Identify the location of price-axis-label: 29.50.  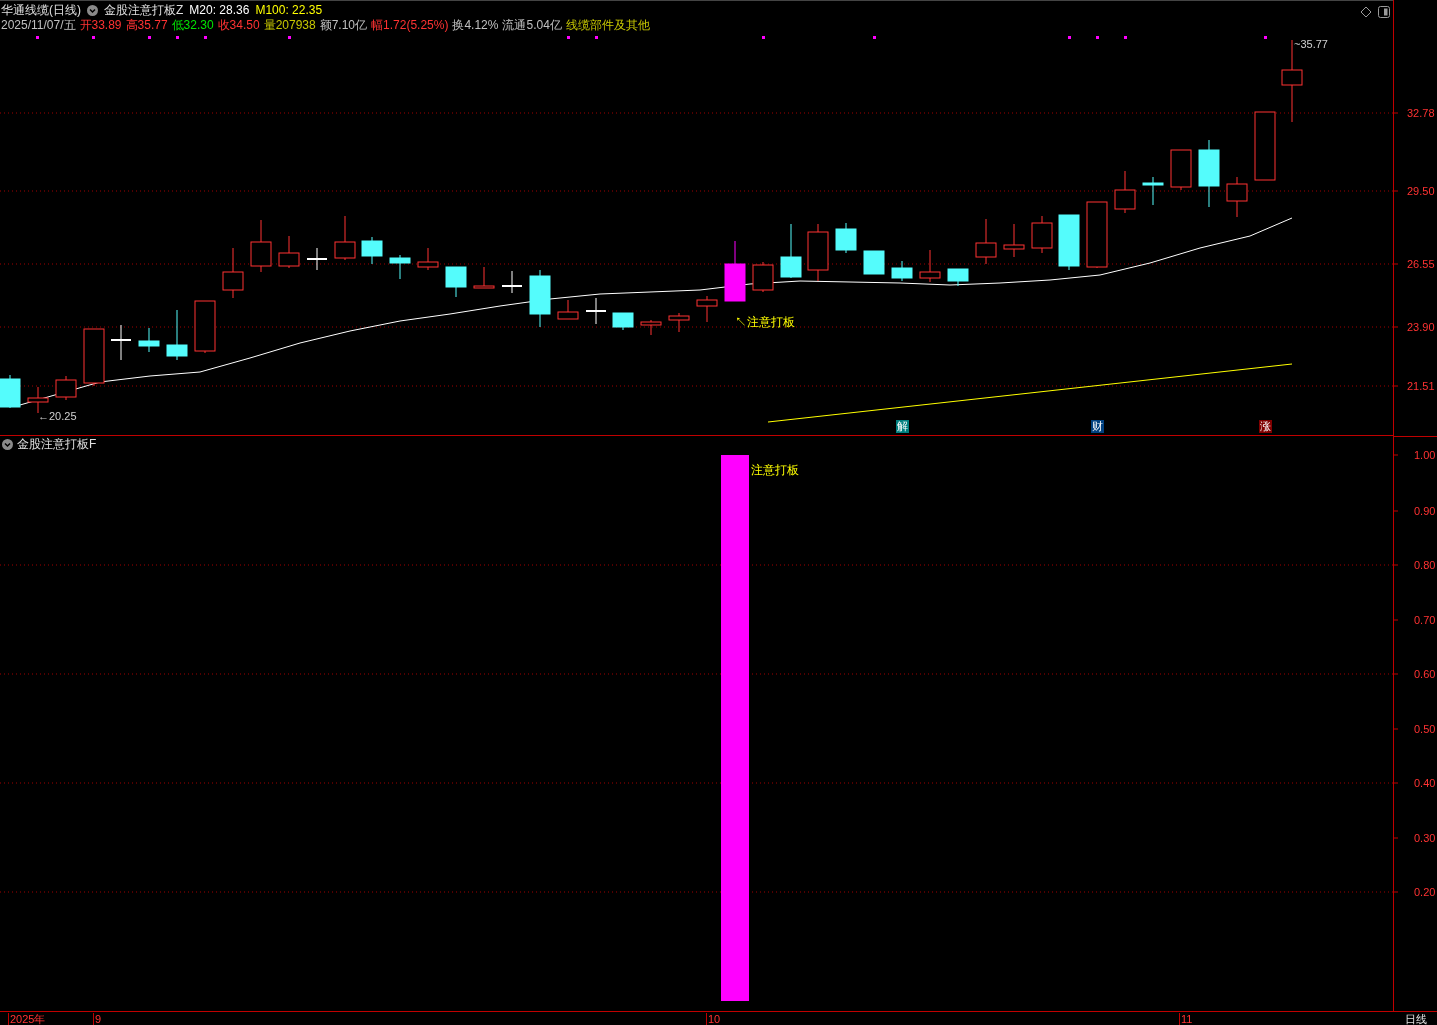
(1421, 191).